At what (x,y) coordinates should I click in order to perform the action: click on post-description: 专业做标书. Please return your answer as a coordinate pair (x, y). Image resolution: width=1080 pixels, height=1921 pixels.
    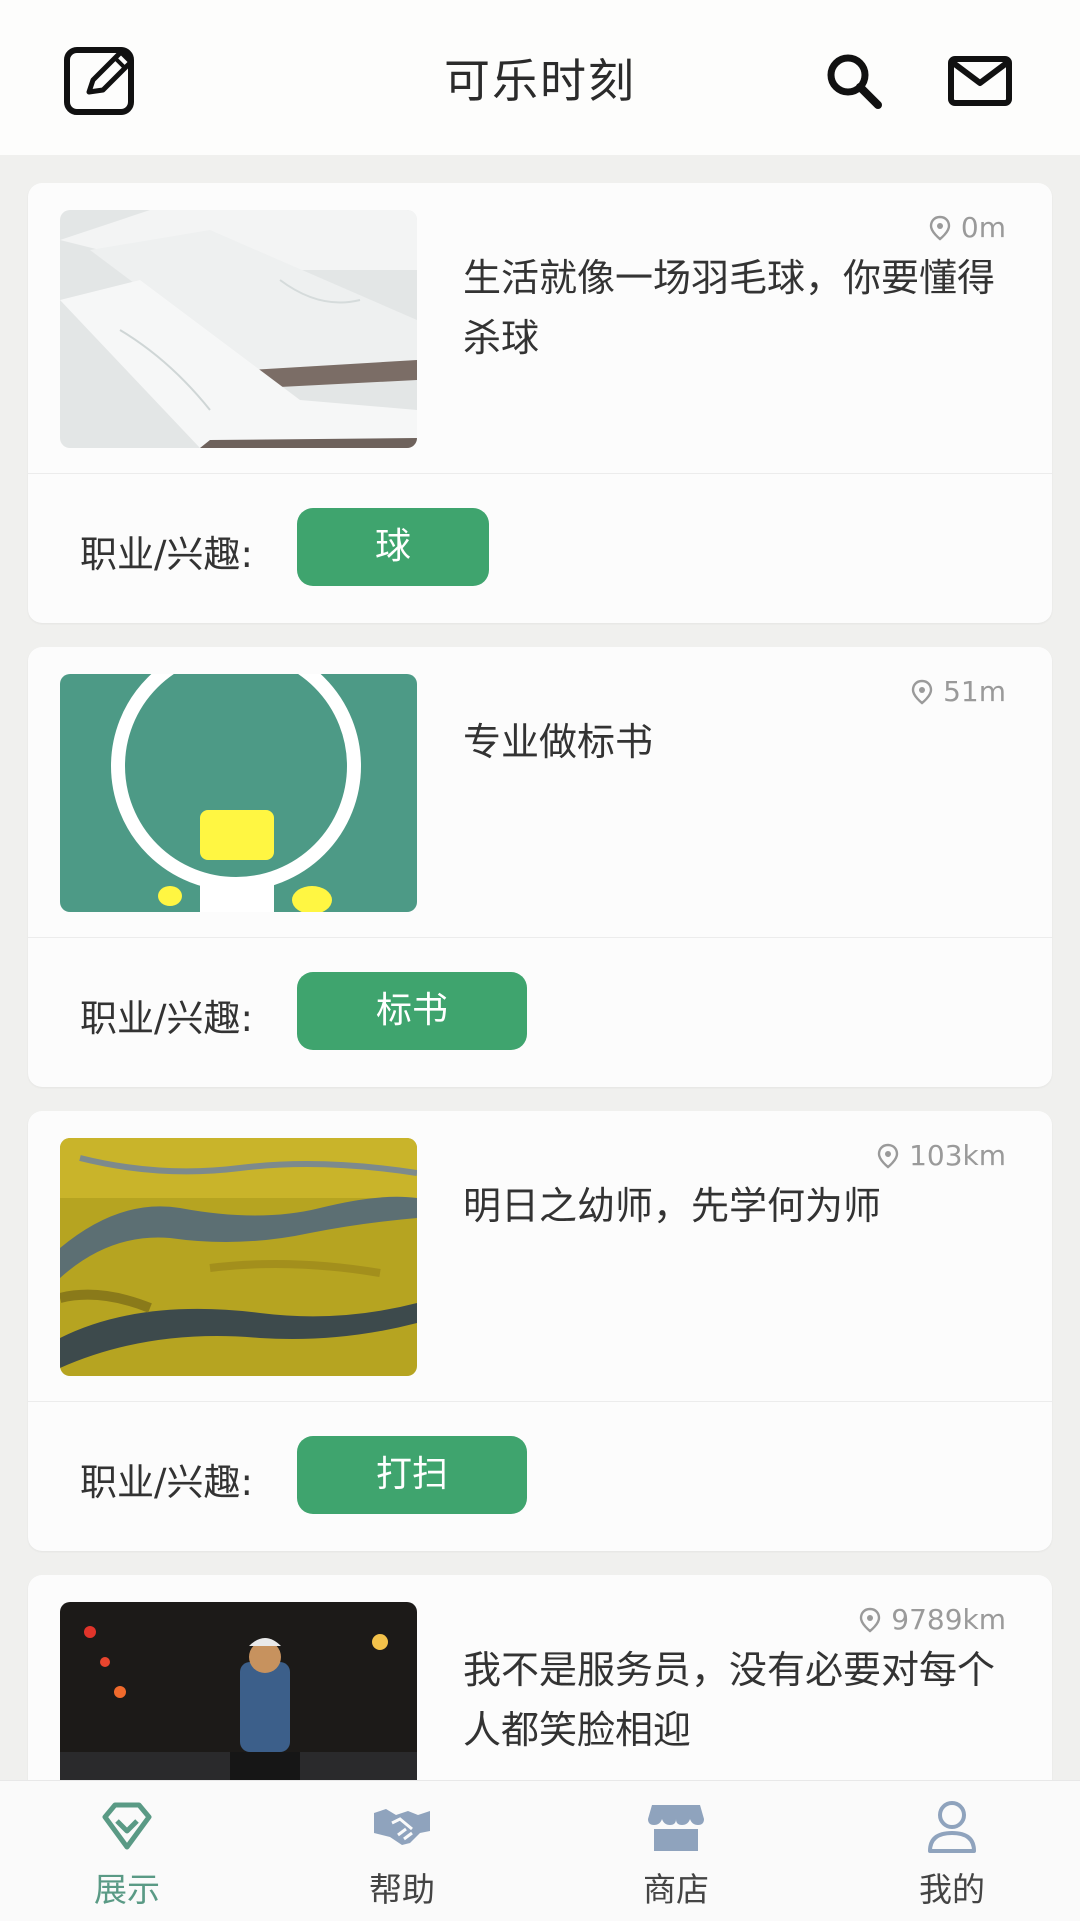
    Looking at the image, I should click on (558, 742).